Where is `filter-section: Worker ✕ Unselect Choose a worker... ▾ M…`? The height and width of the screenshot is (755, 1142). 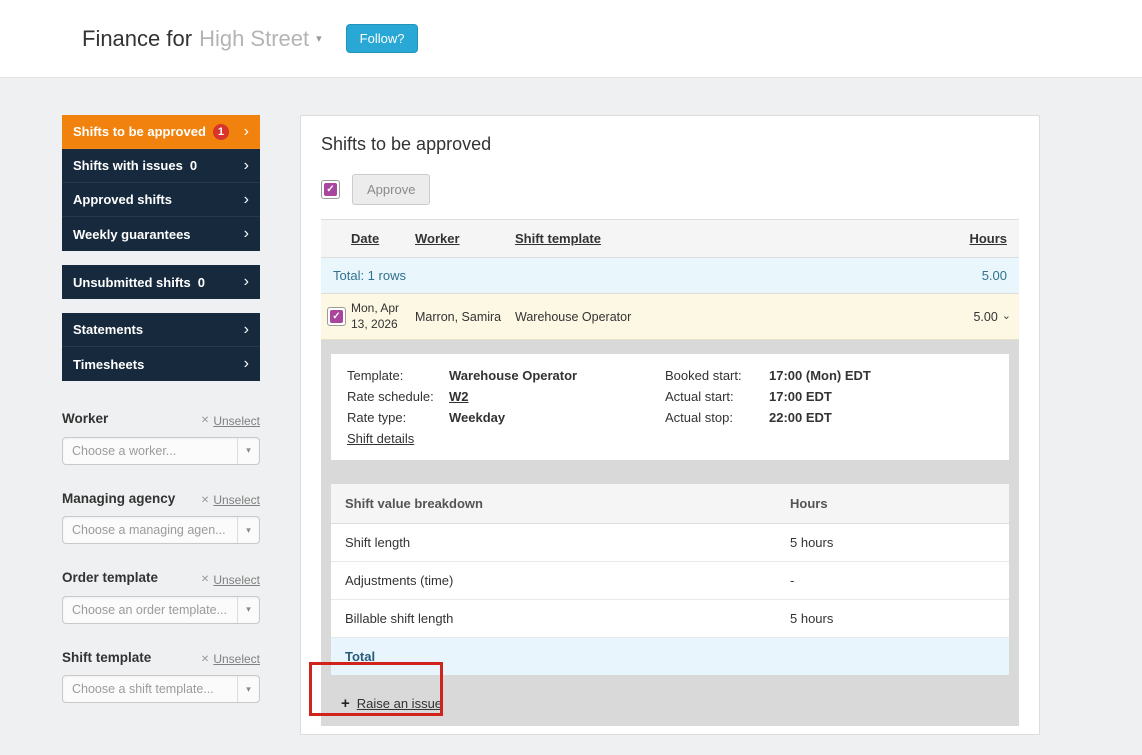
filter-section: Worker ✕ Unselect Choose a worker... ▾ M… is located at coordinates (161, 557).